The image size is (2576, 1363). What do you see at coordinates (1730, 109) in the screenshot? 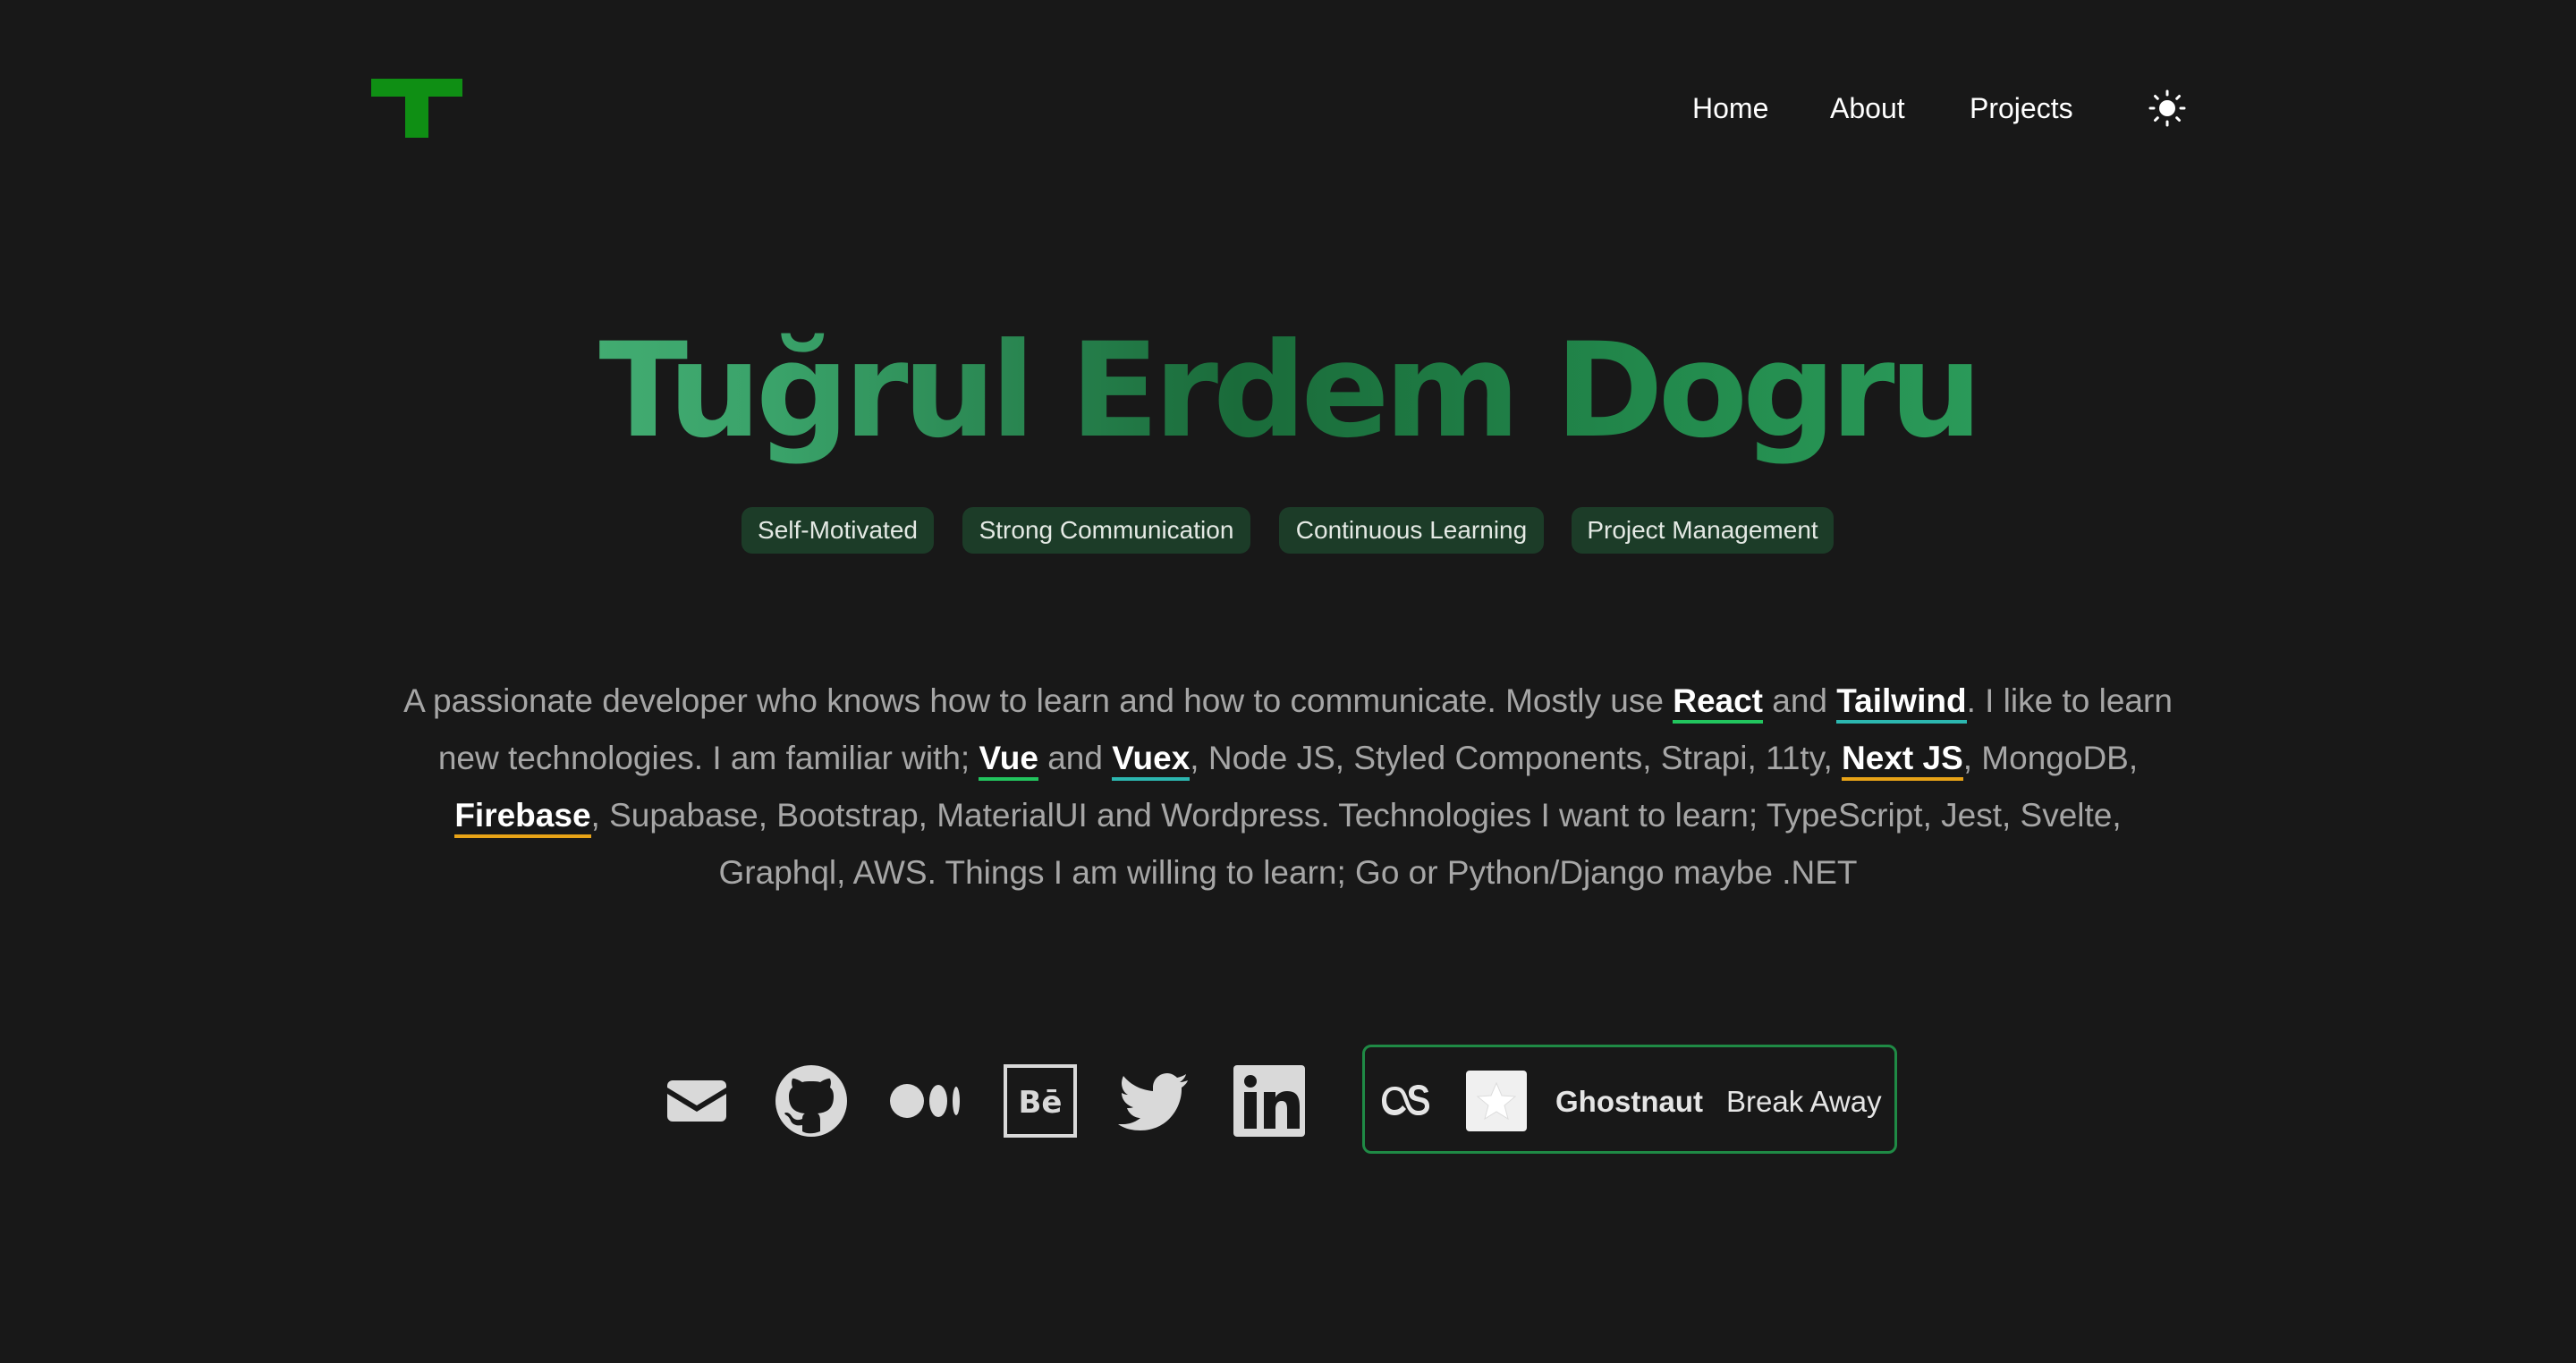
I see `nav-home: Home` at bounding box center [1730, 109].